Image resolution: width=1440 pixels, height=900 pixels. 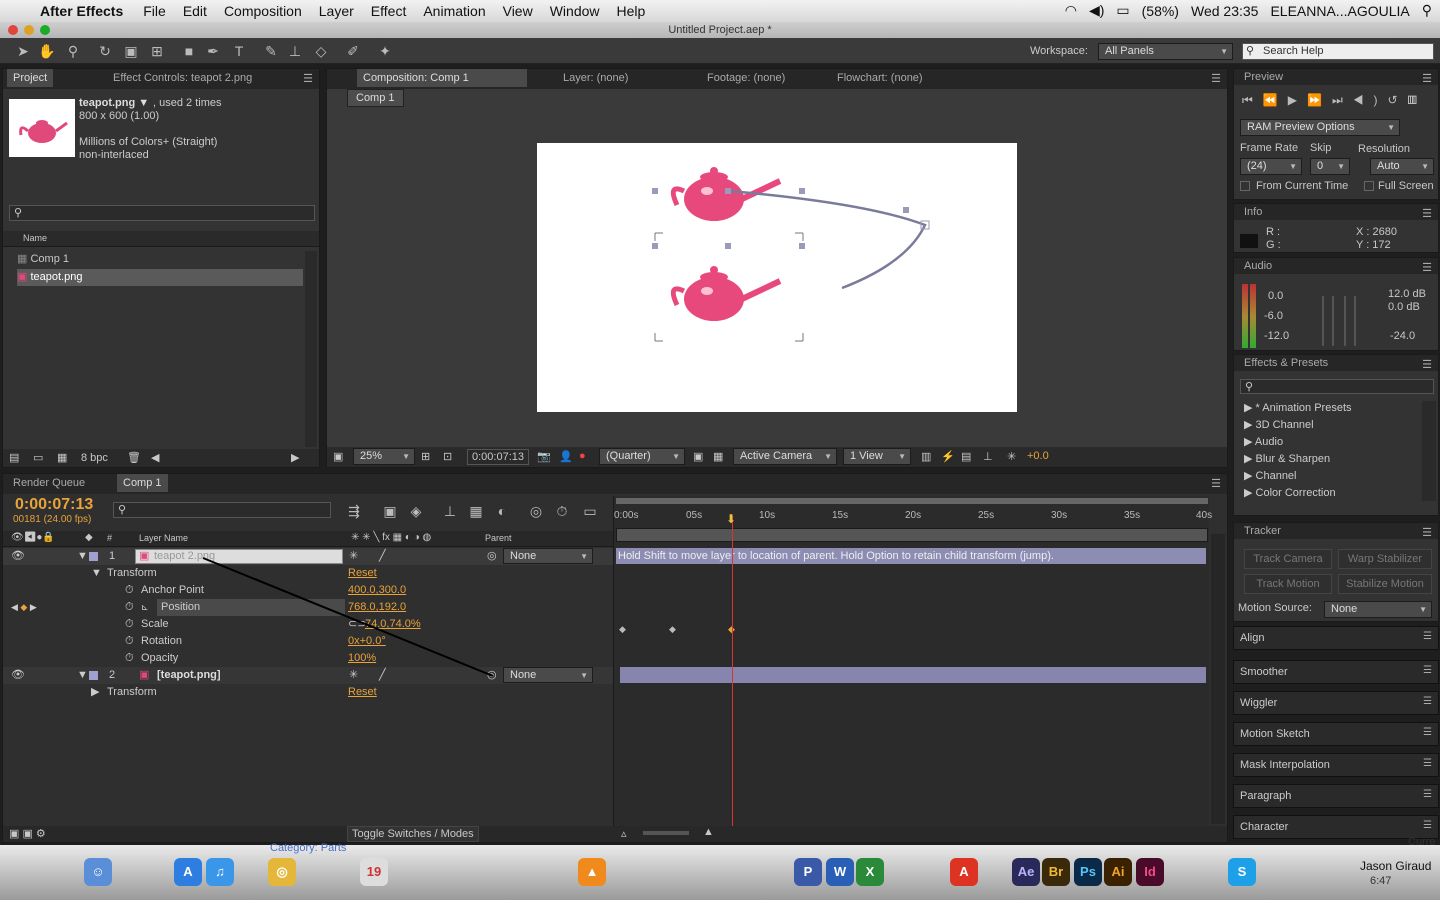 What do you see at coordinates (131, 51) in the screenshot?
I see `camera-tool-icon: ▣` at bounding box center [131, 51].